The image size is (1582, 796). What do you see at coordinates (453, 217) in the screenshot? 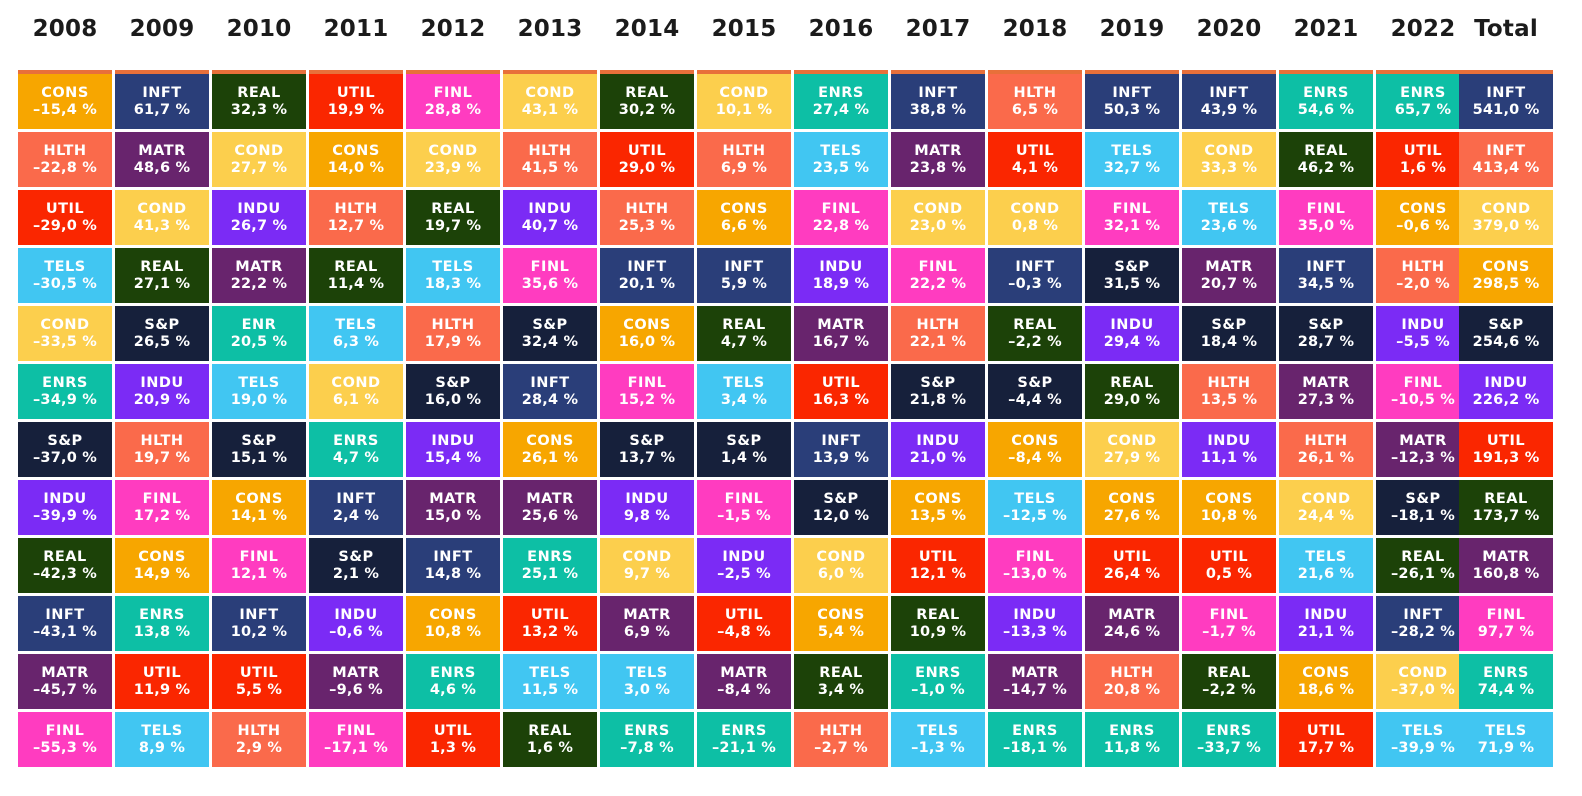
I see `quilt-cell: REAL 19,7 %` at bounding box center [453, 217].